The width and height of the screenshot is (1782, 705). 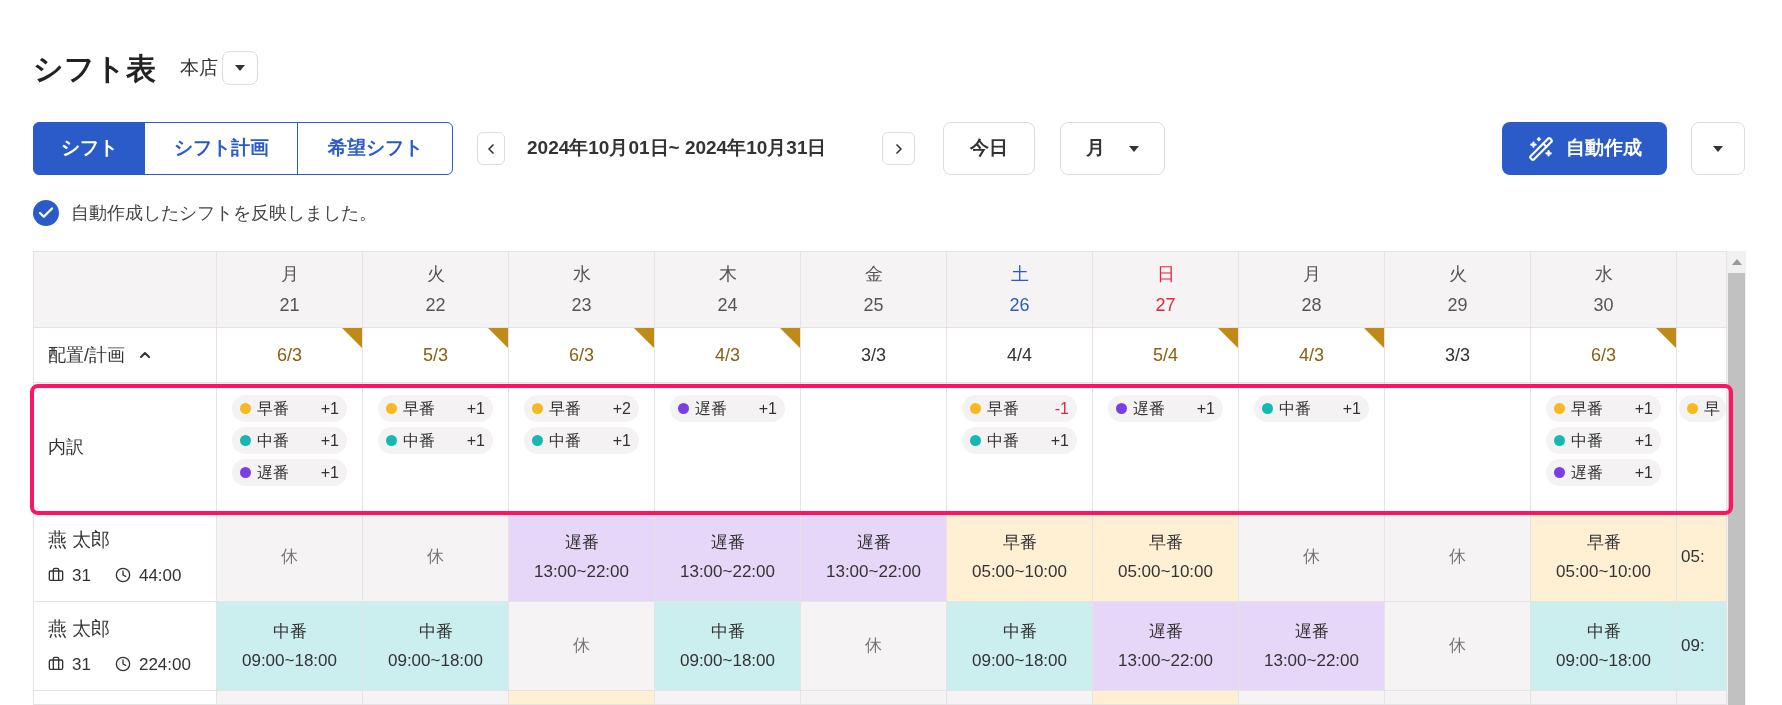 I want to click on shift-name: 早, so click(x=1712, y=408).